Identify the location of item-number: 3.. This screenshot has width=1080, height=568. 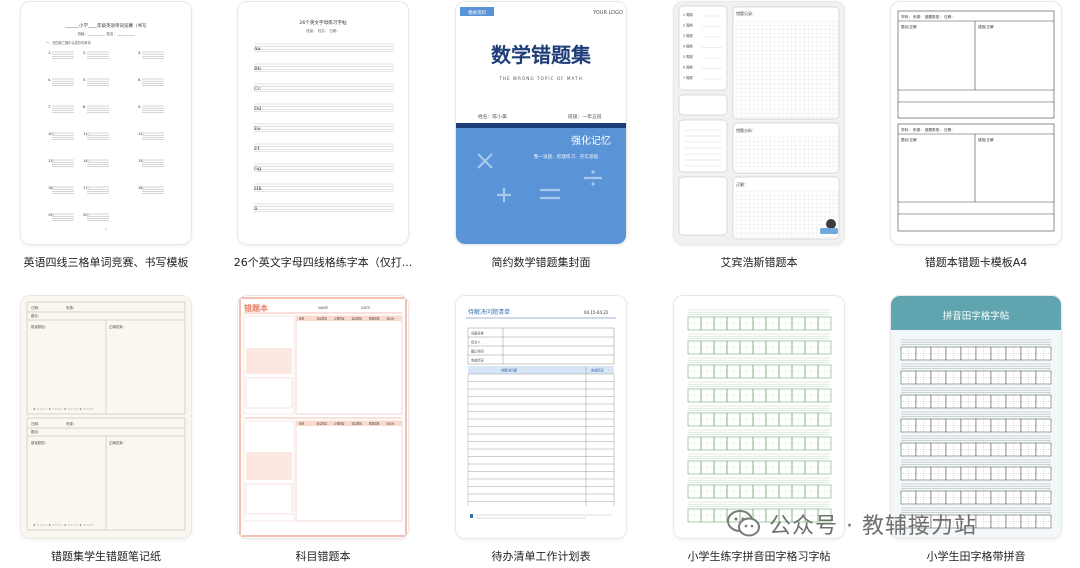
(139, 53).